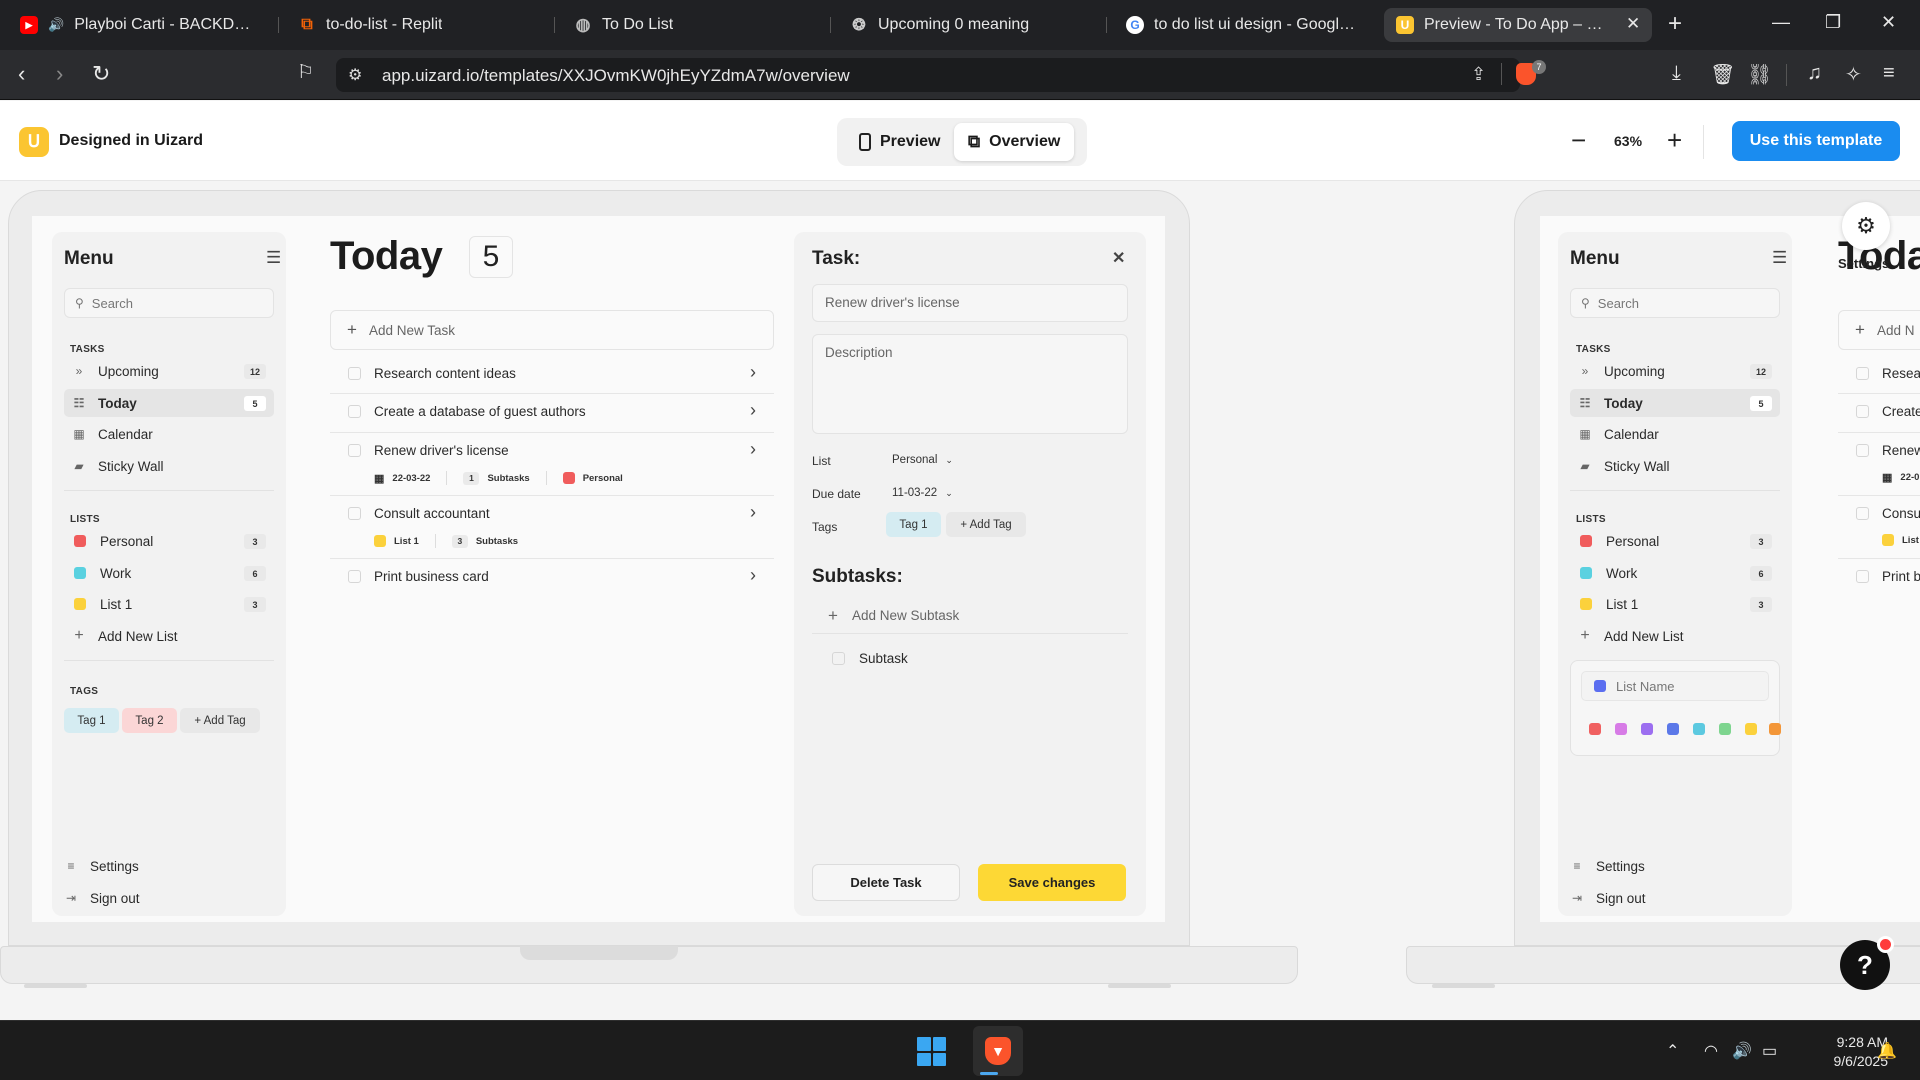  What do you see at coordinates (1014, 142) in the screenshot?
I see `overview-button: ⧉ Overview` at bounding box center [1014, 142].